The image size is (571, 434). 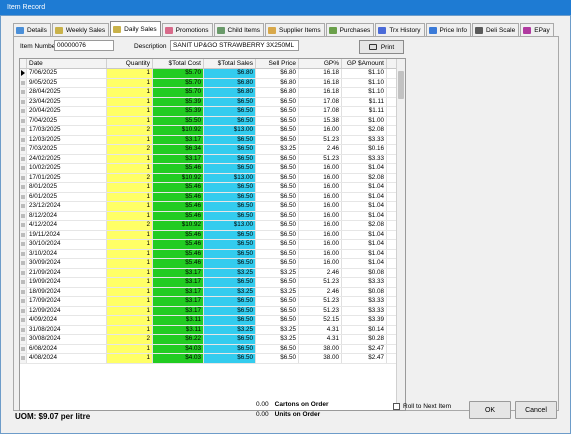 I want to click on cell-gp-percent: 2.46, so click(x=320, y=272).